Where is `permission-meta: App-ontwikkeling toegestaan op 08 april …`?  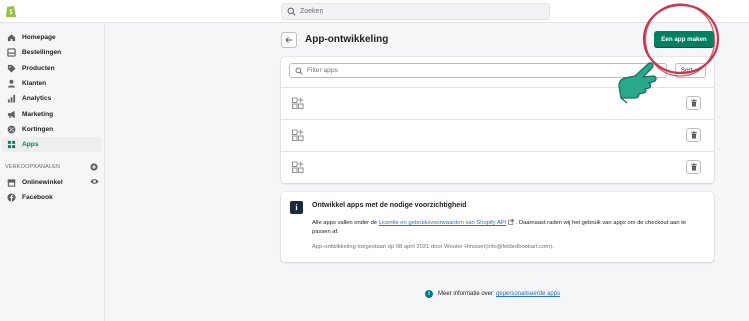
permission-meta: App-ontwikkeling toegestaan op 08 april … is located at coordinates (433, 247).